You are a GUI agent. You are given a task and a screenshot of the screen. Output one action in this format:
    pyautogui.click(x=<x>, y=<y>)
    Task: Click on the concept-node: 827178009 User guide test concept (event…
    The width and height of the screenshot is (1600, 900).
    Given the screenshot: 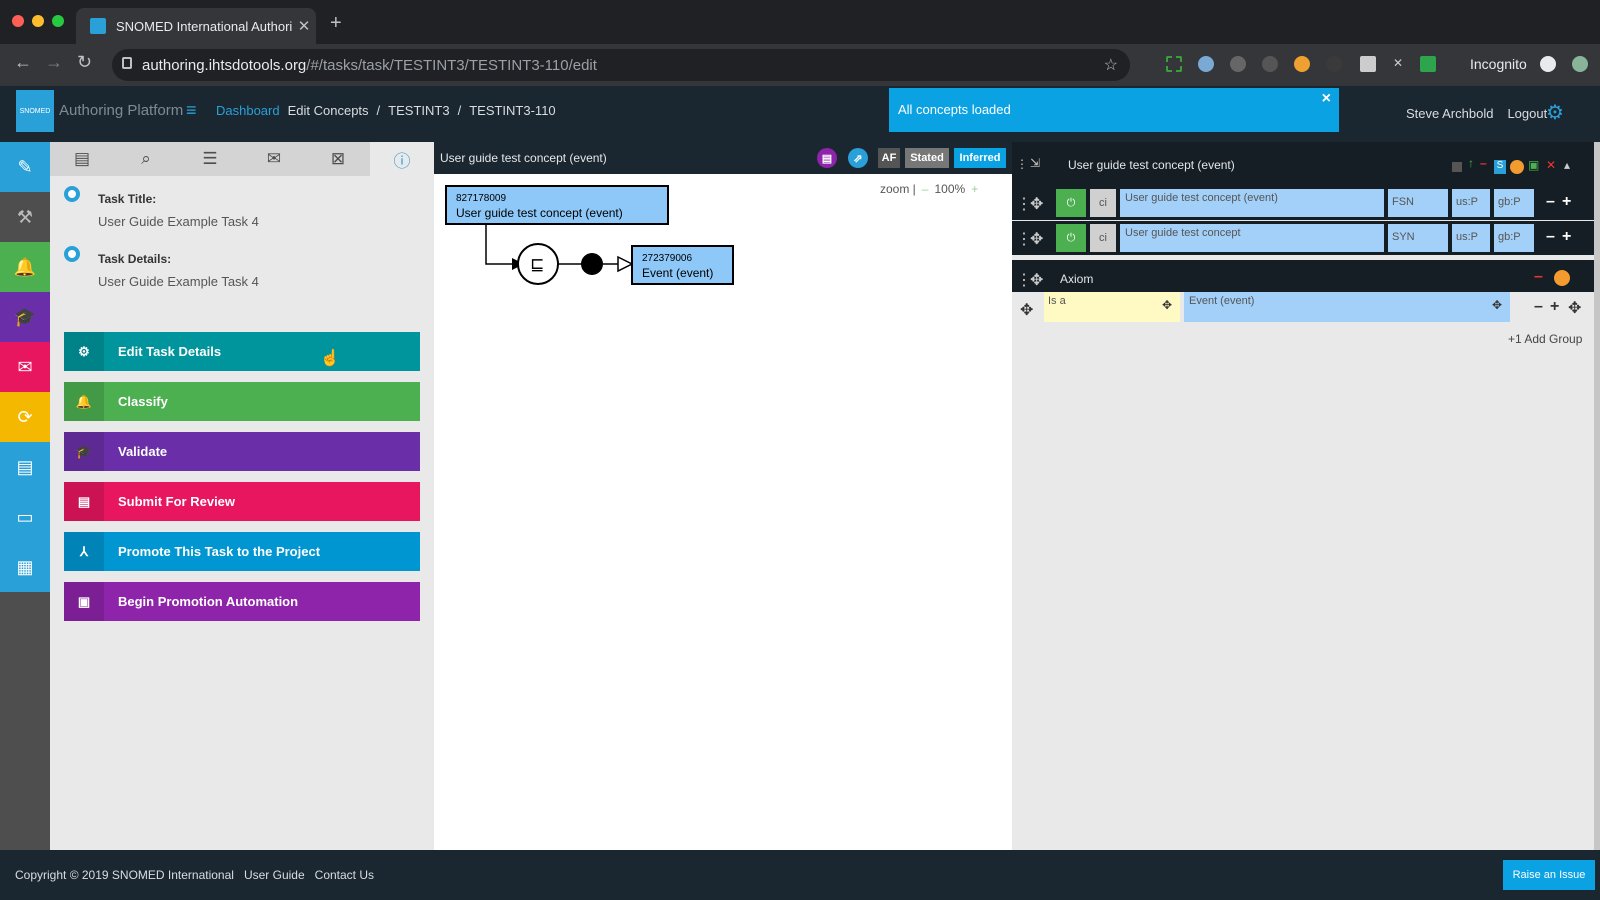 What is the action you would take?
    pyautogui.click(x=557, y=205)
    